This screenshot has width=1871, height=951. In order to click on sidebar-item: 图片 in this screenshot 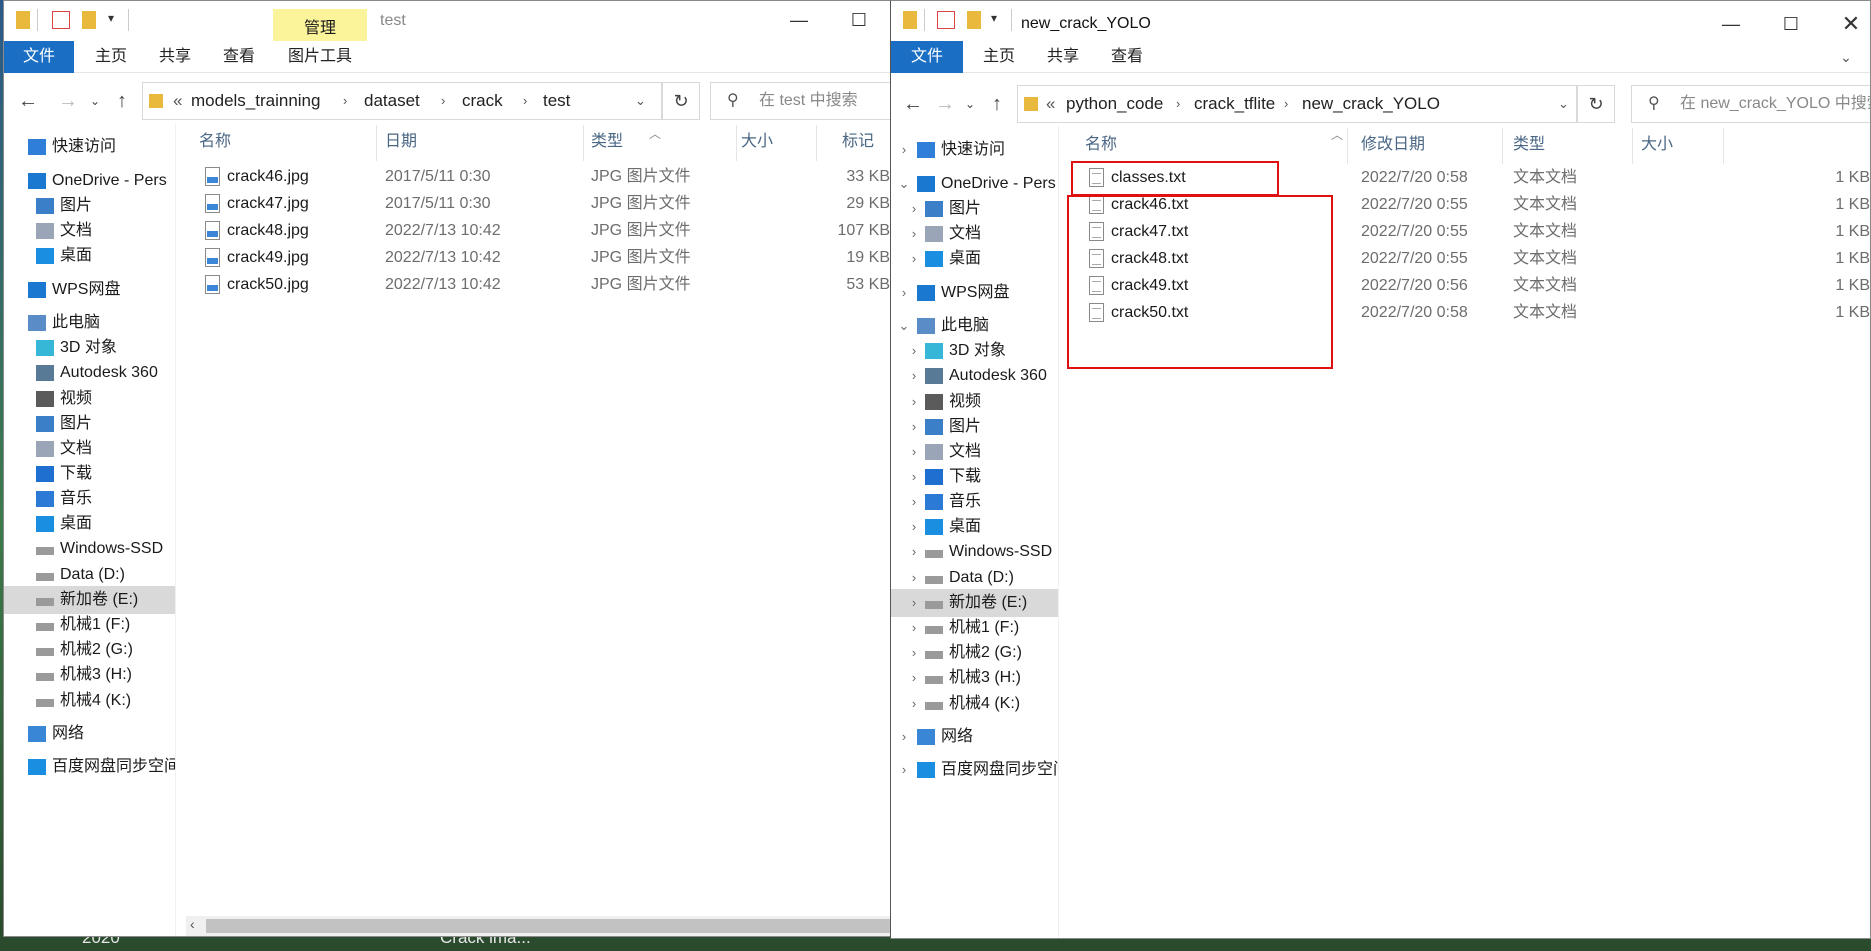, I will do `click(89, 206)`.